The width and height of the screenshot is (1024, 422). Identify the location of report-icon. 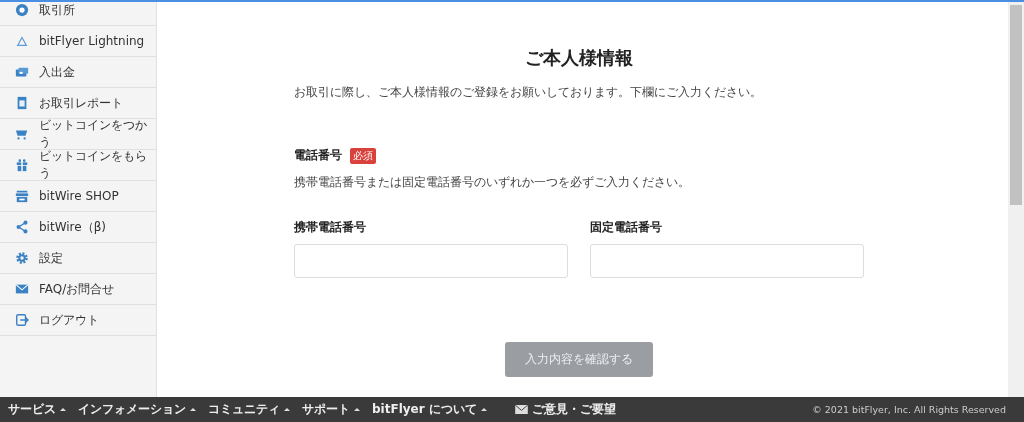
(22, 103).